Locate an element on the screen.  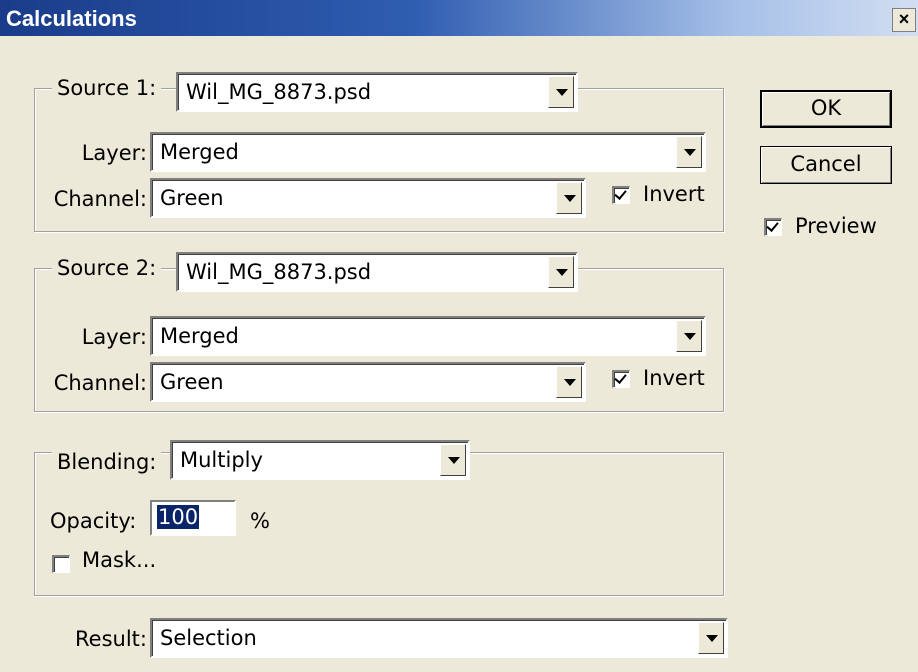
source1-layer-label: Layer: is located at coordinates (114, 153).